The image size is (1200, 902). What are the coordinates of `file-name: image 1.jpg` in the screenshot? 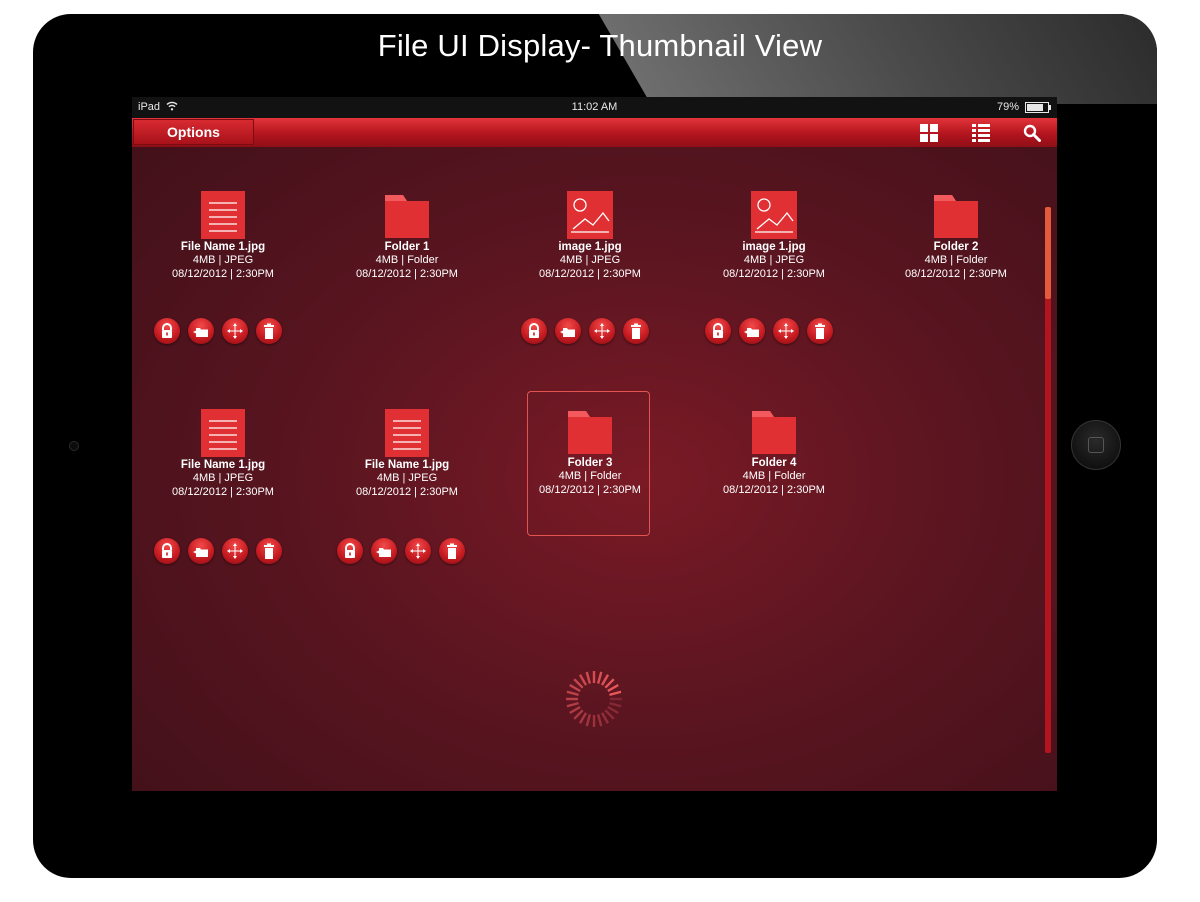 It's located at (590, 247).